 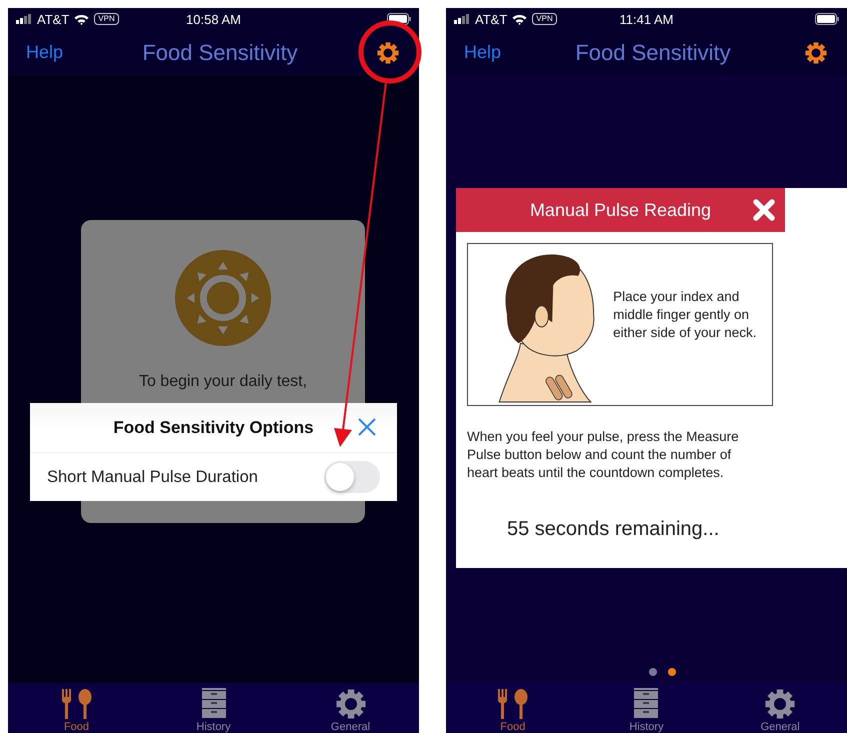 I want to click on close-icon, so click(x=367, y=427).